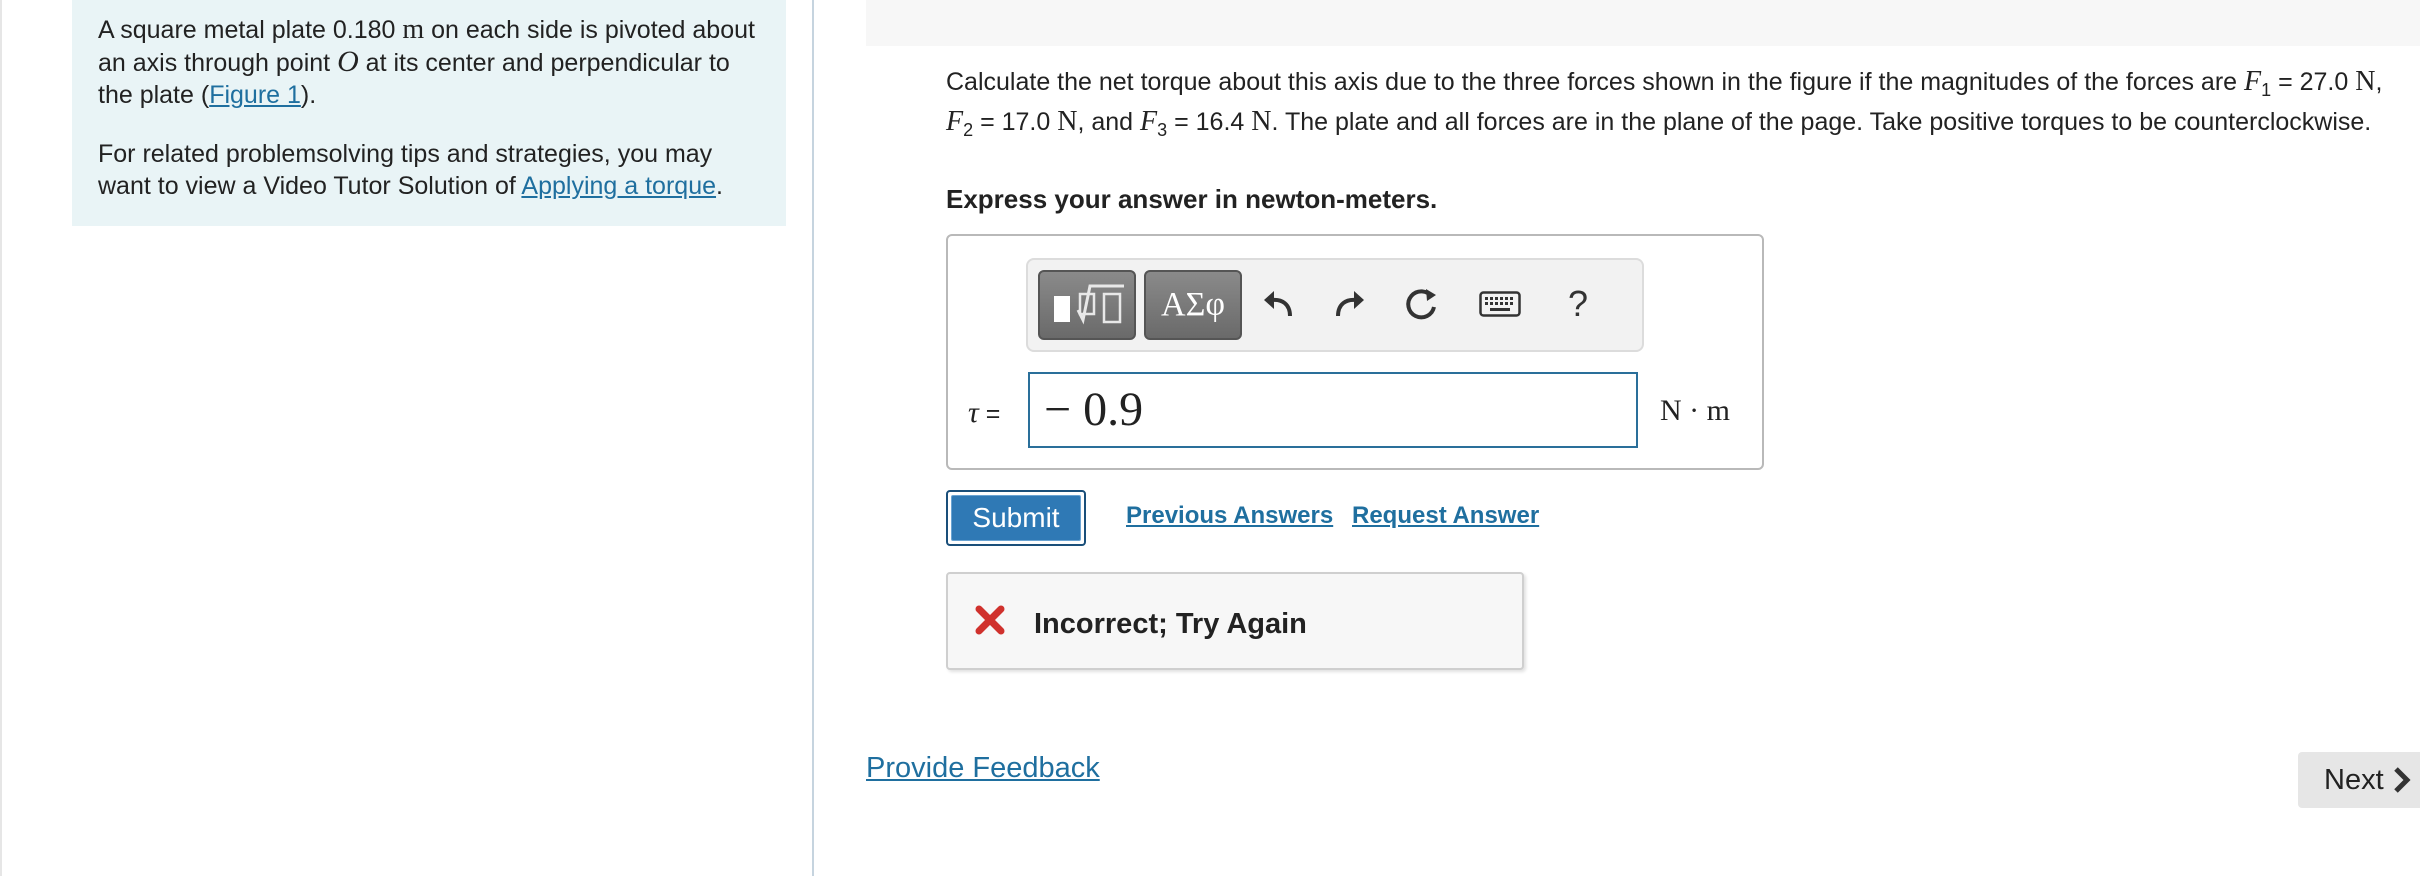 This screenshot has height=876, width=2420. Describe the element at coordinates (2365, 81) in the screenshot. I see `force-1-unit: N` at that location.